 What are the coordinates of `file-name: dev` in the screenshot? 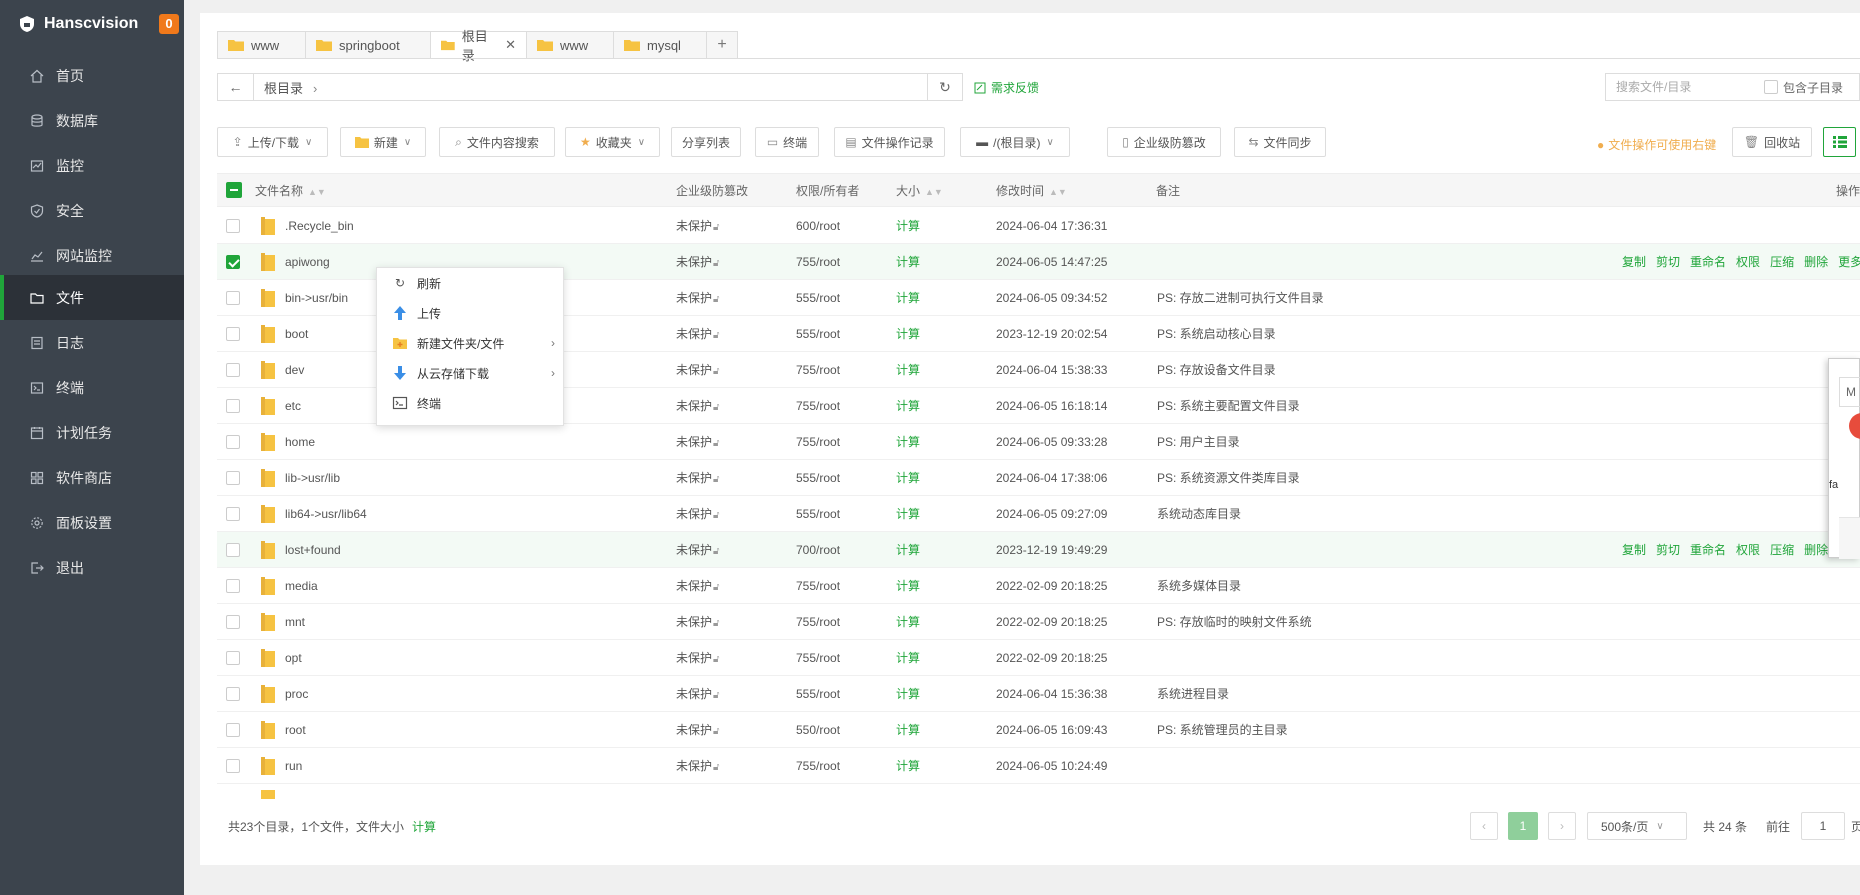 It's located at (294, 370).